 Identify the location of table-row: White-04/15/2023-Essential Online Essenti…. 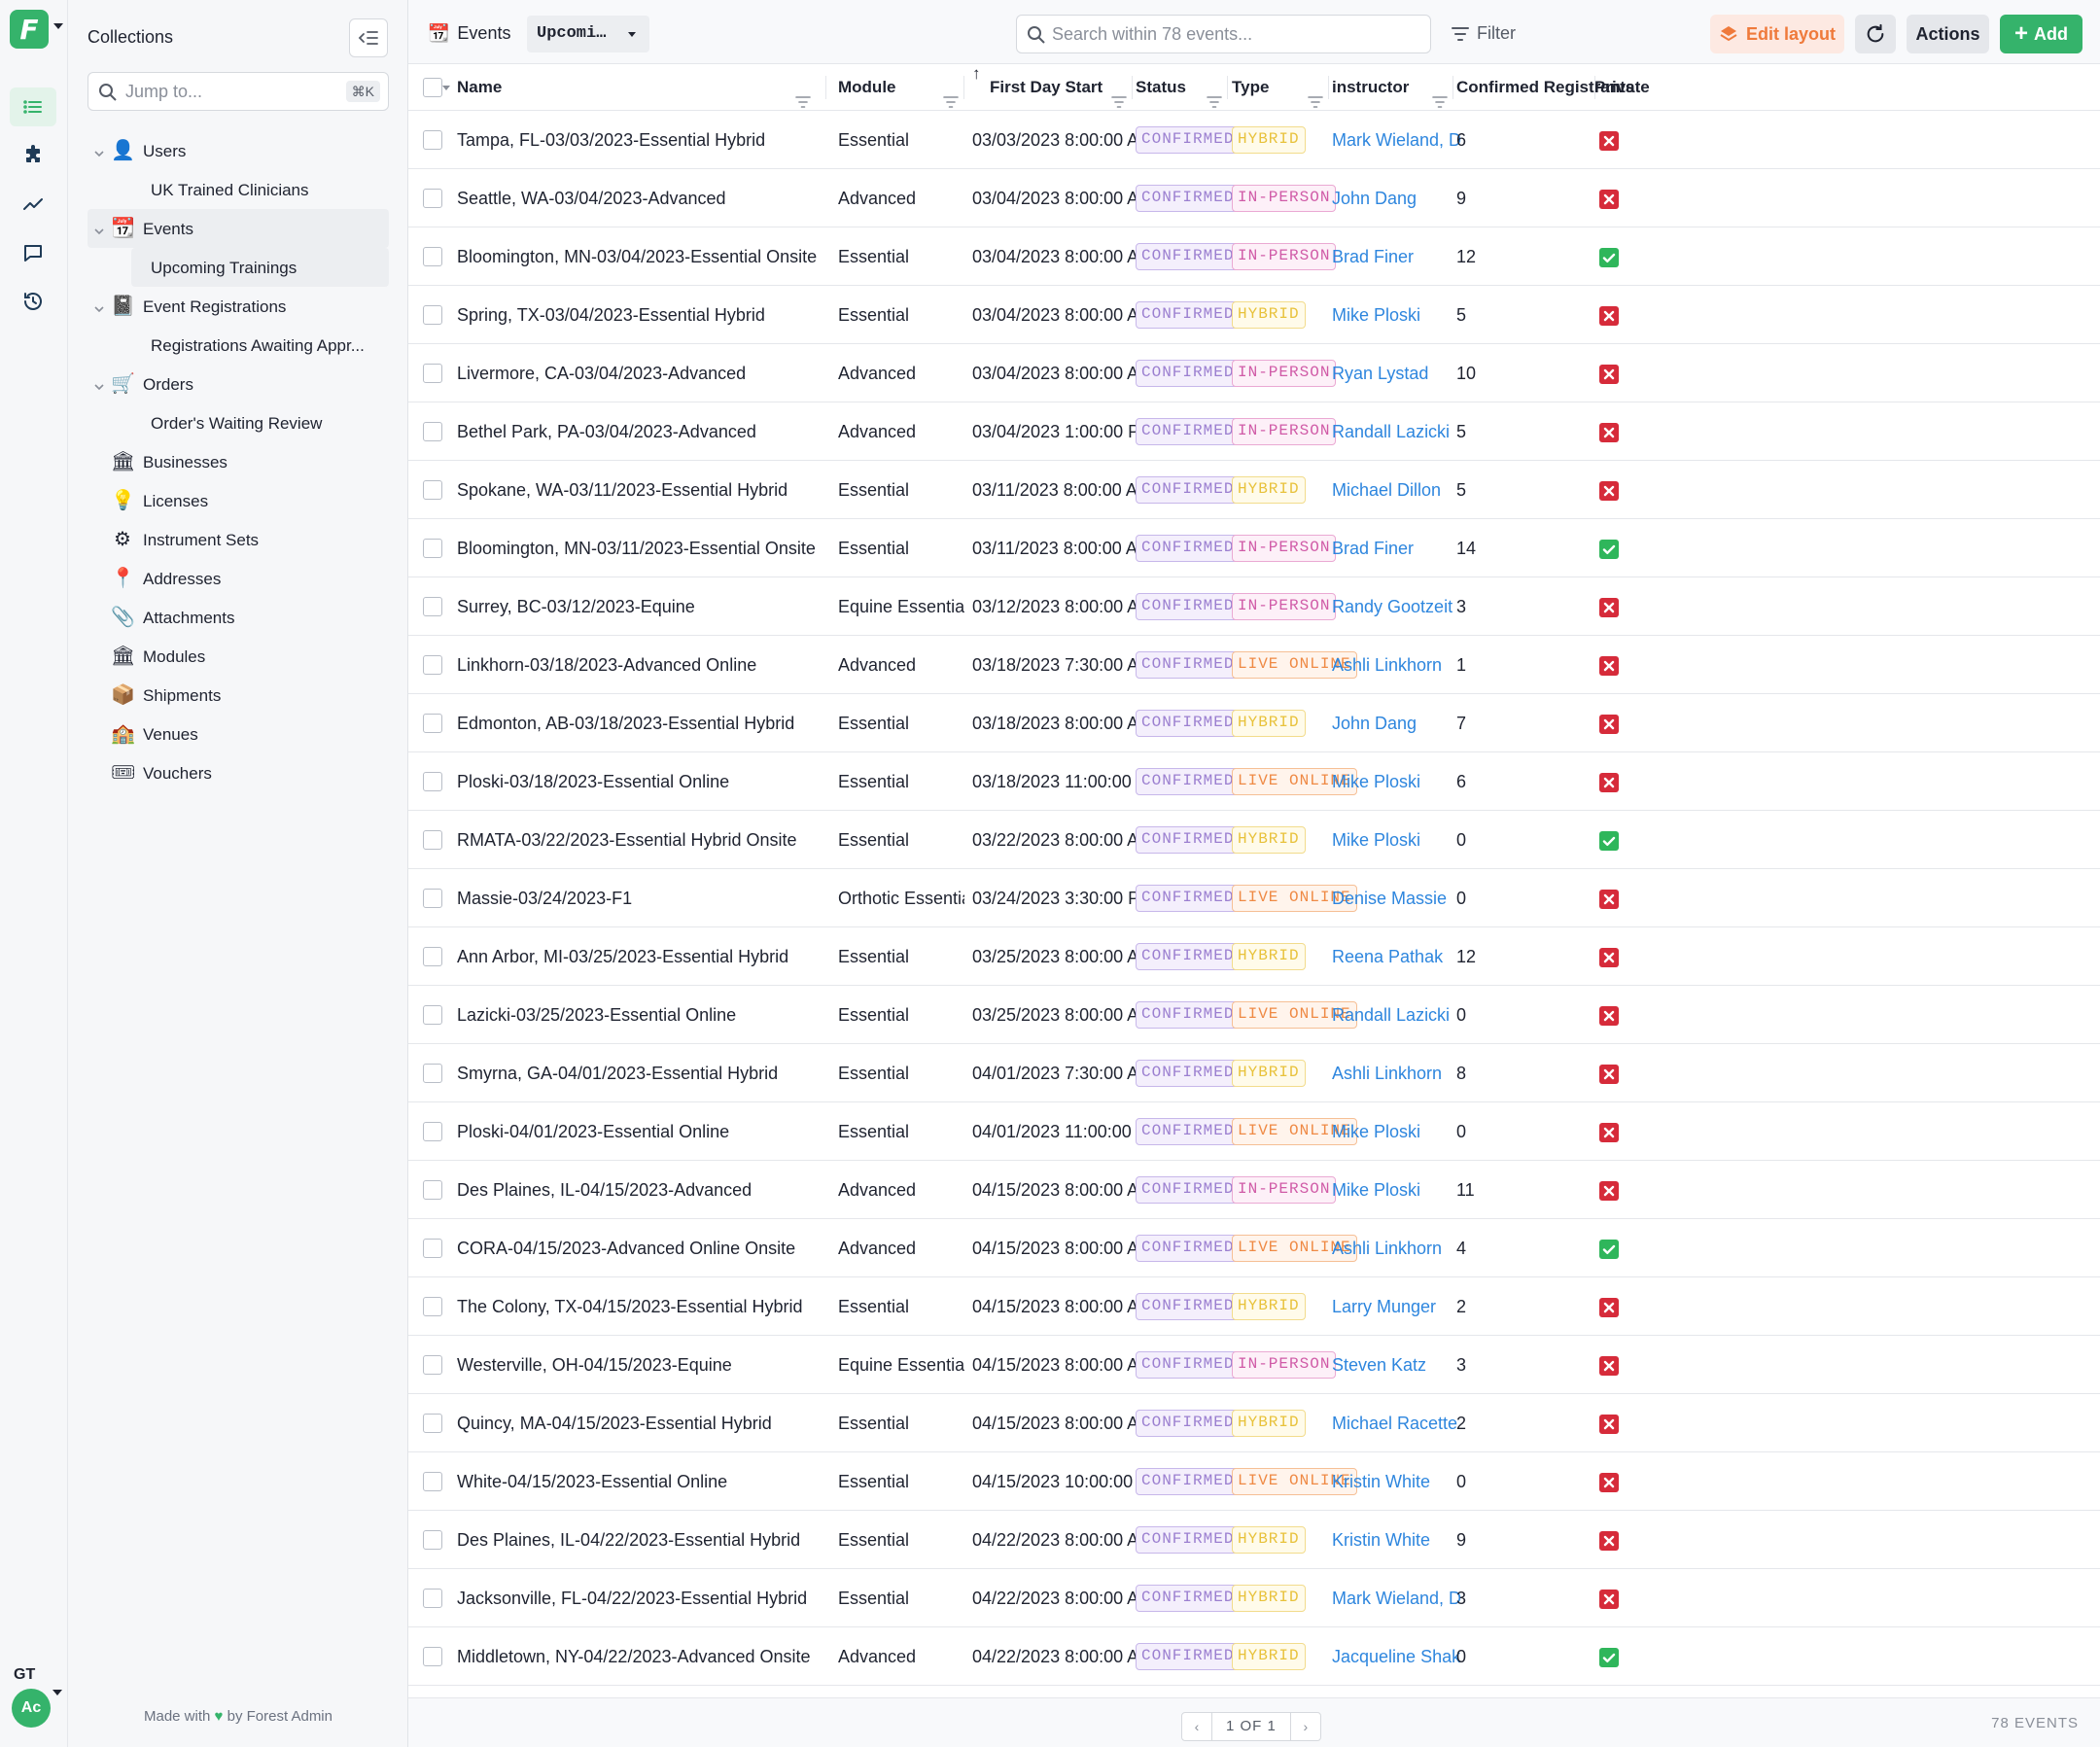
(1254, 1481).